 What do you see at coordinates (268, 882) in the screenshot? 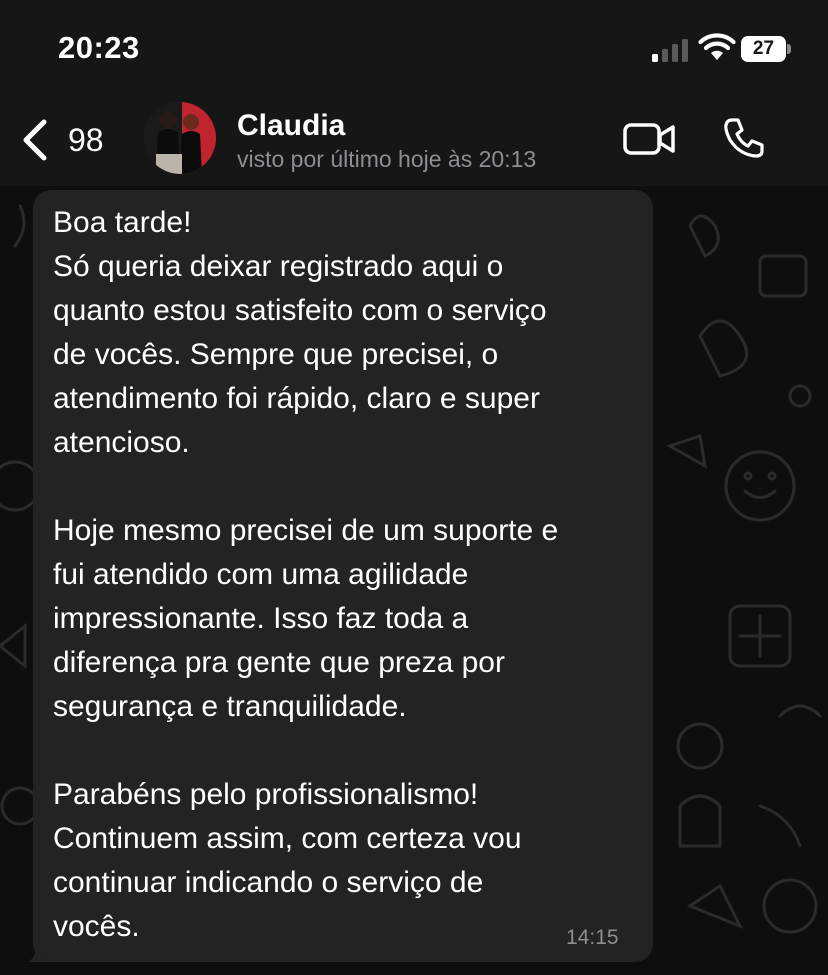
I see `message-line: continuar indicando o serviço de` at bounding box center [268, 882].